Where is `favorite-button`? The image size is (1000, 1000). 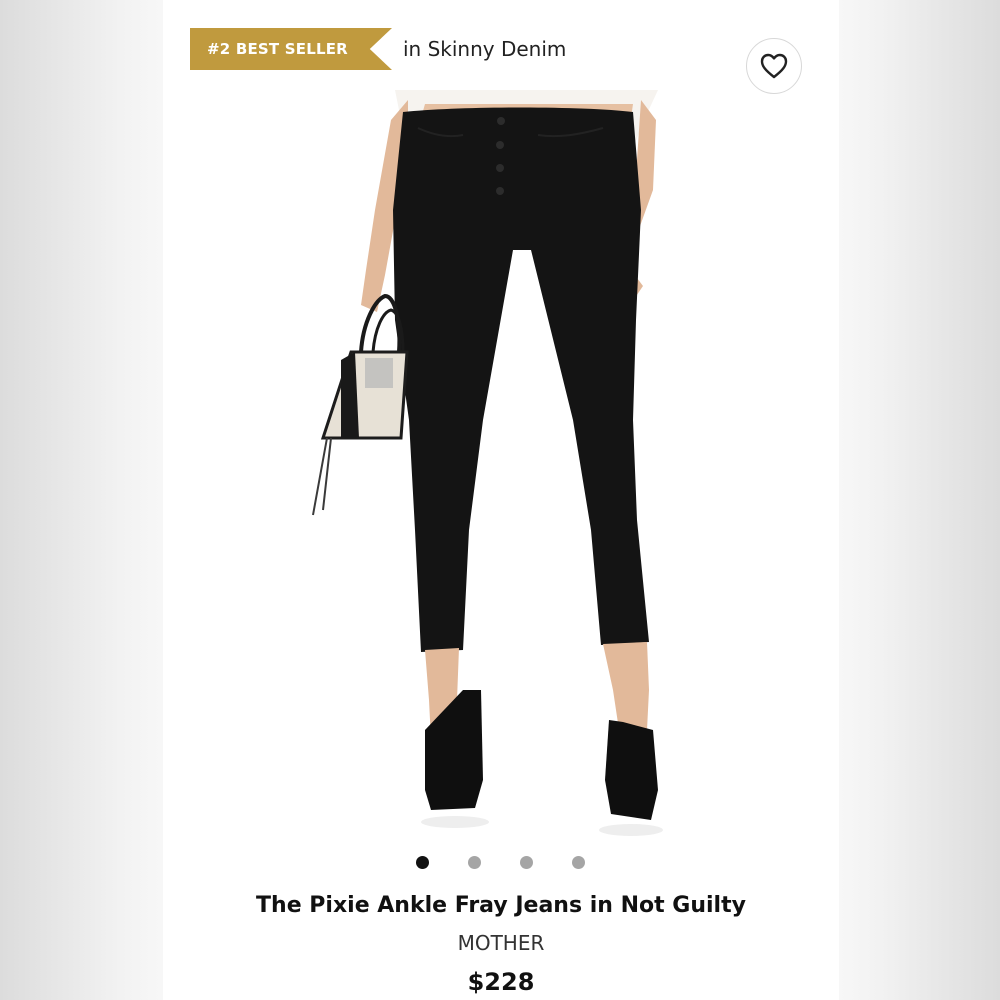
favorite-button is located at coordinates (774, 66).